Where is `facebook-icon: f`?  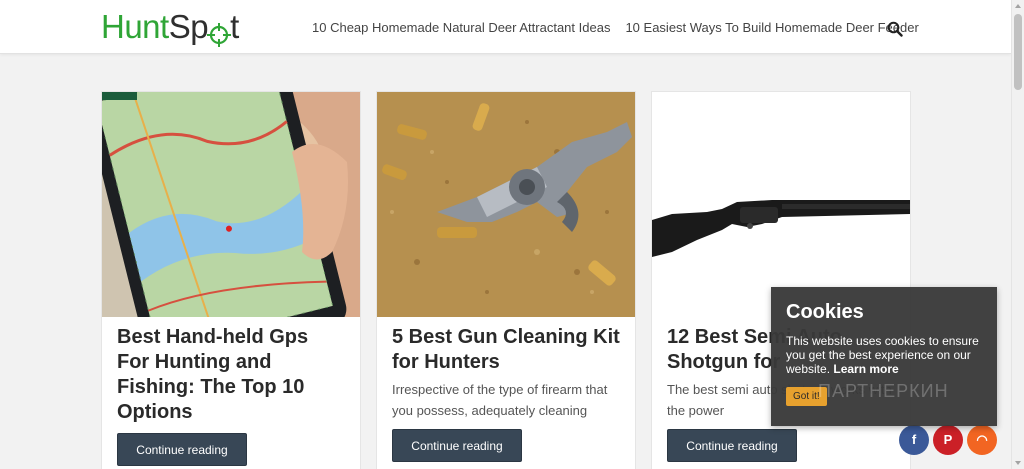
facebook-icon: f is located at coordinates (914, 439).